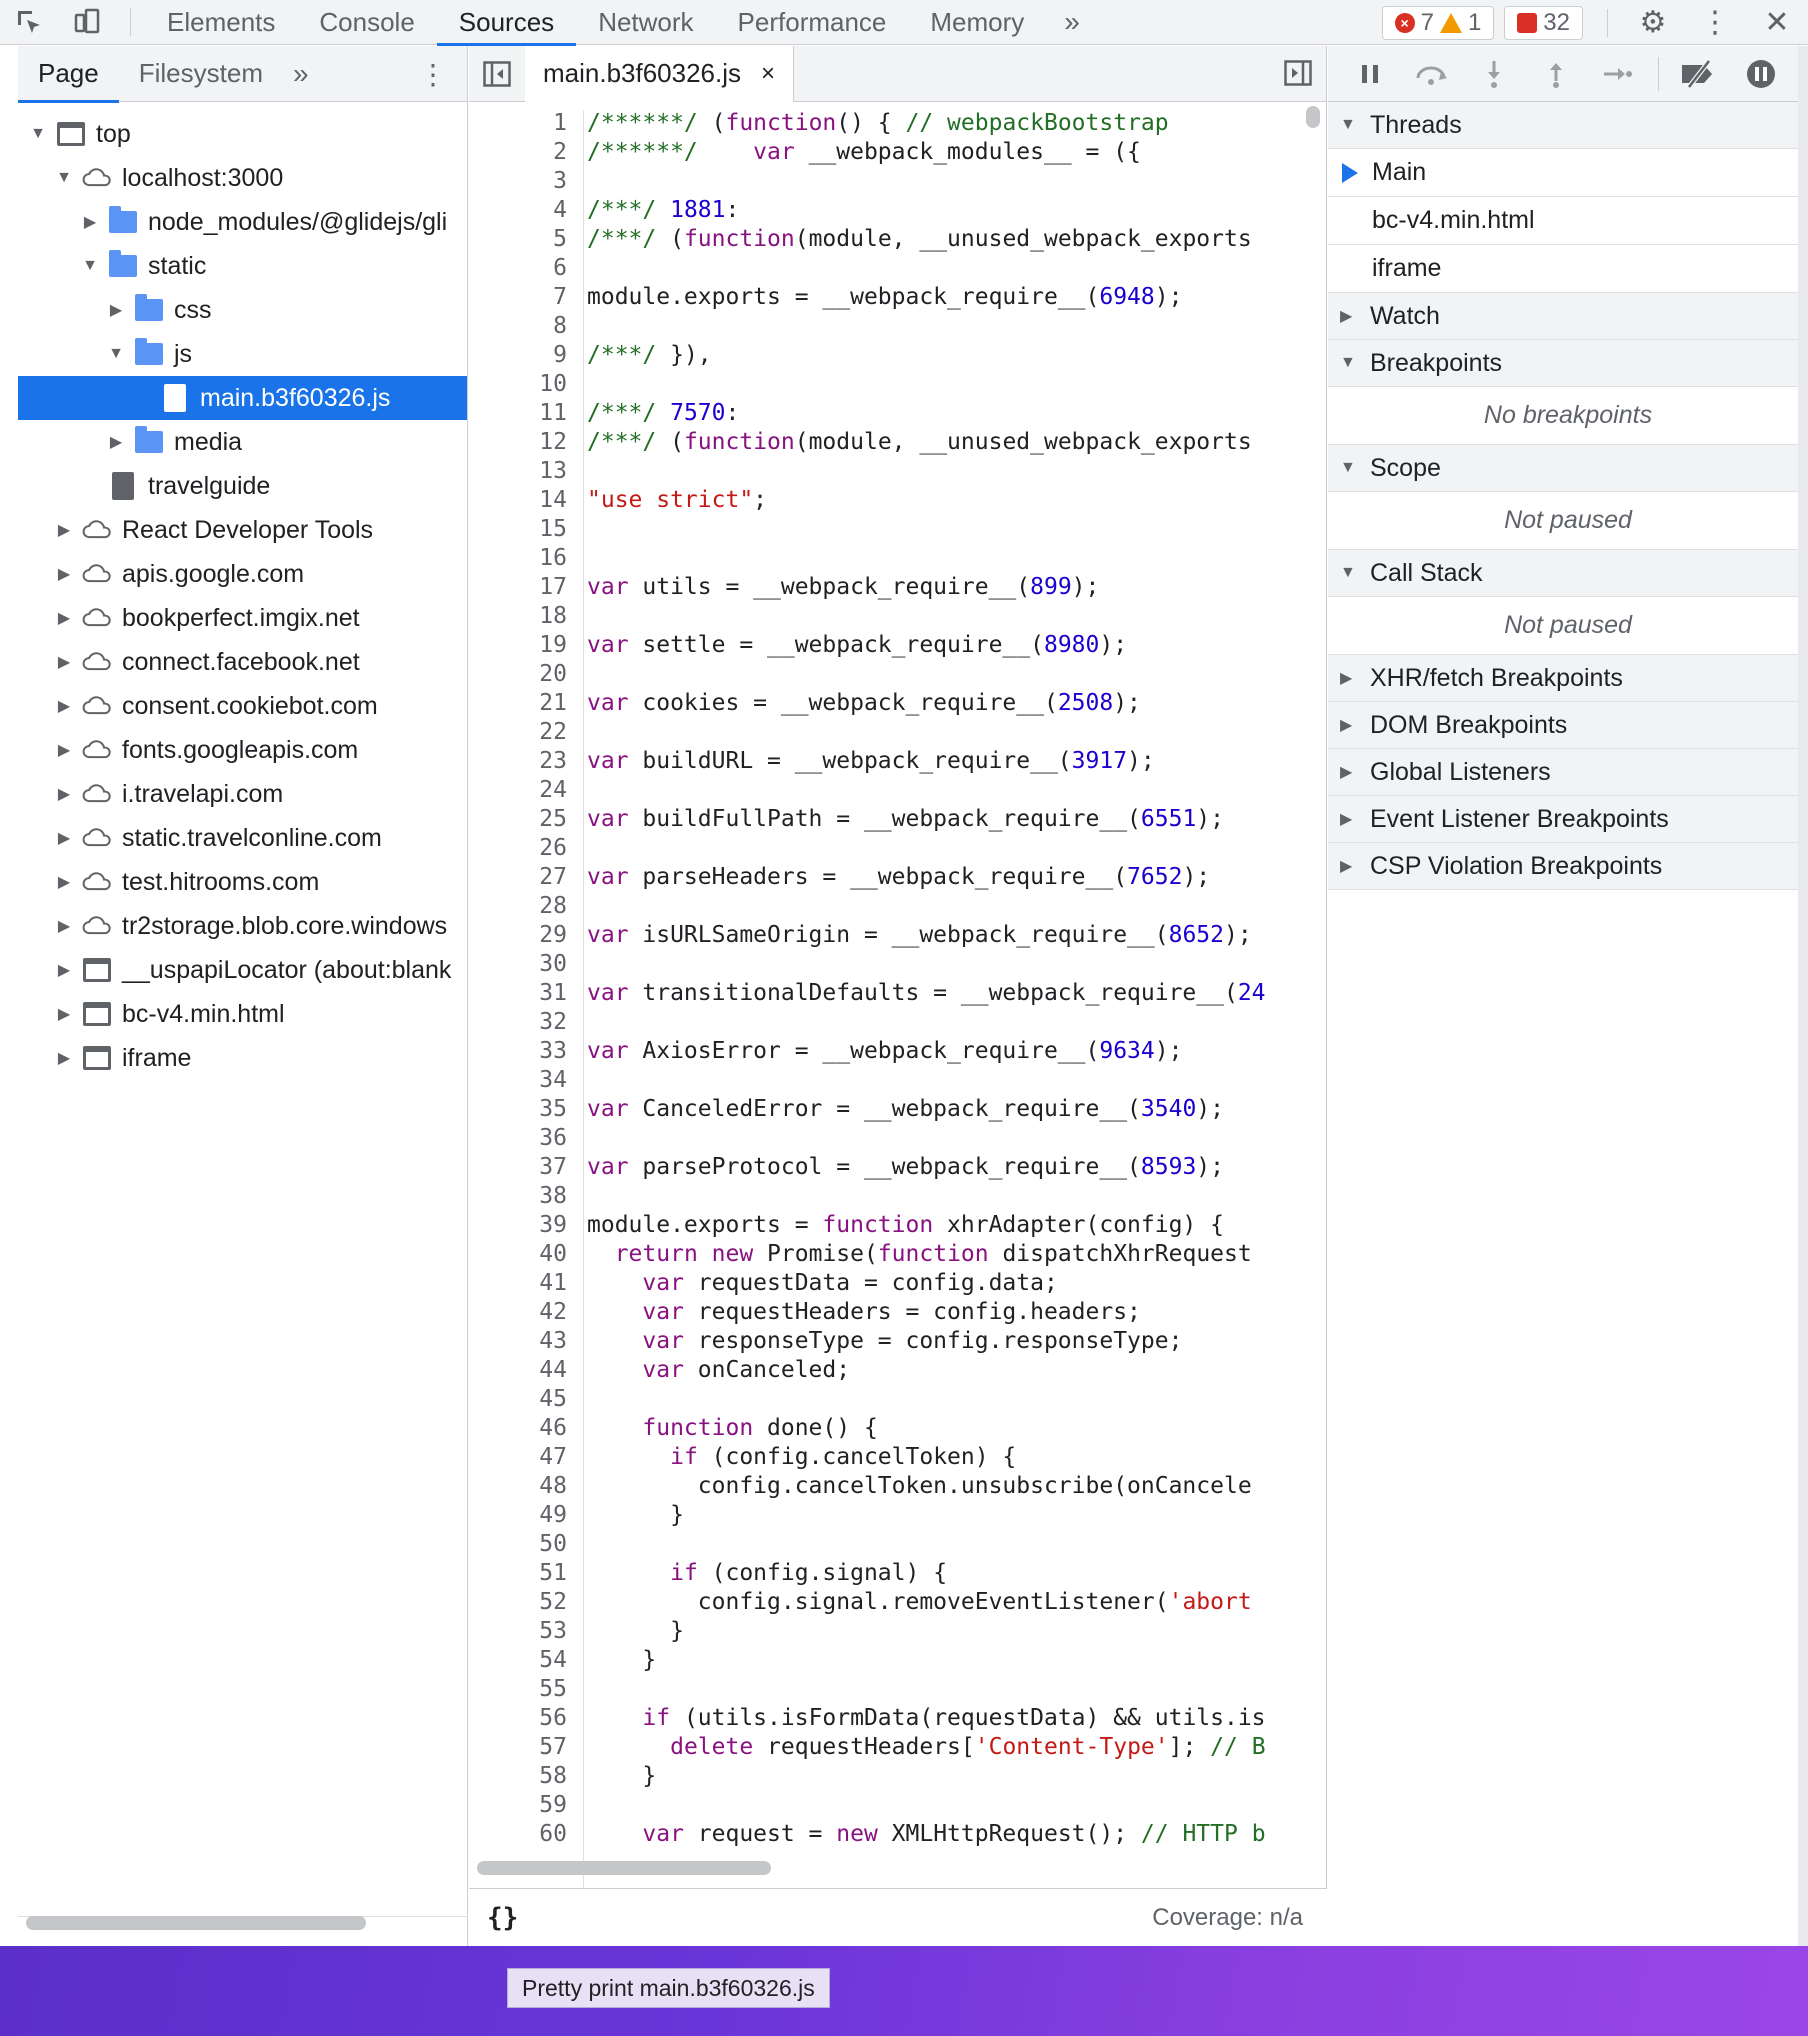 This screenshot has width=1808, height=2036. I want to click on line-number: 30, so click(523, 965).